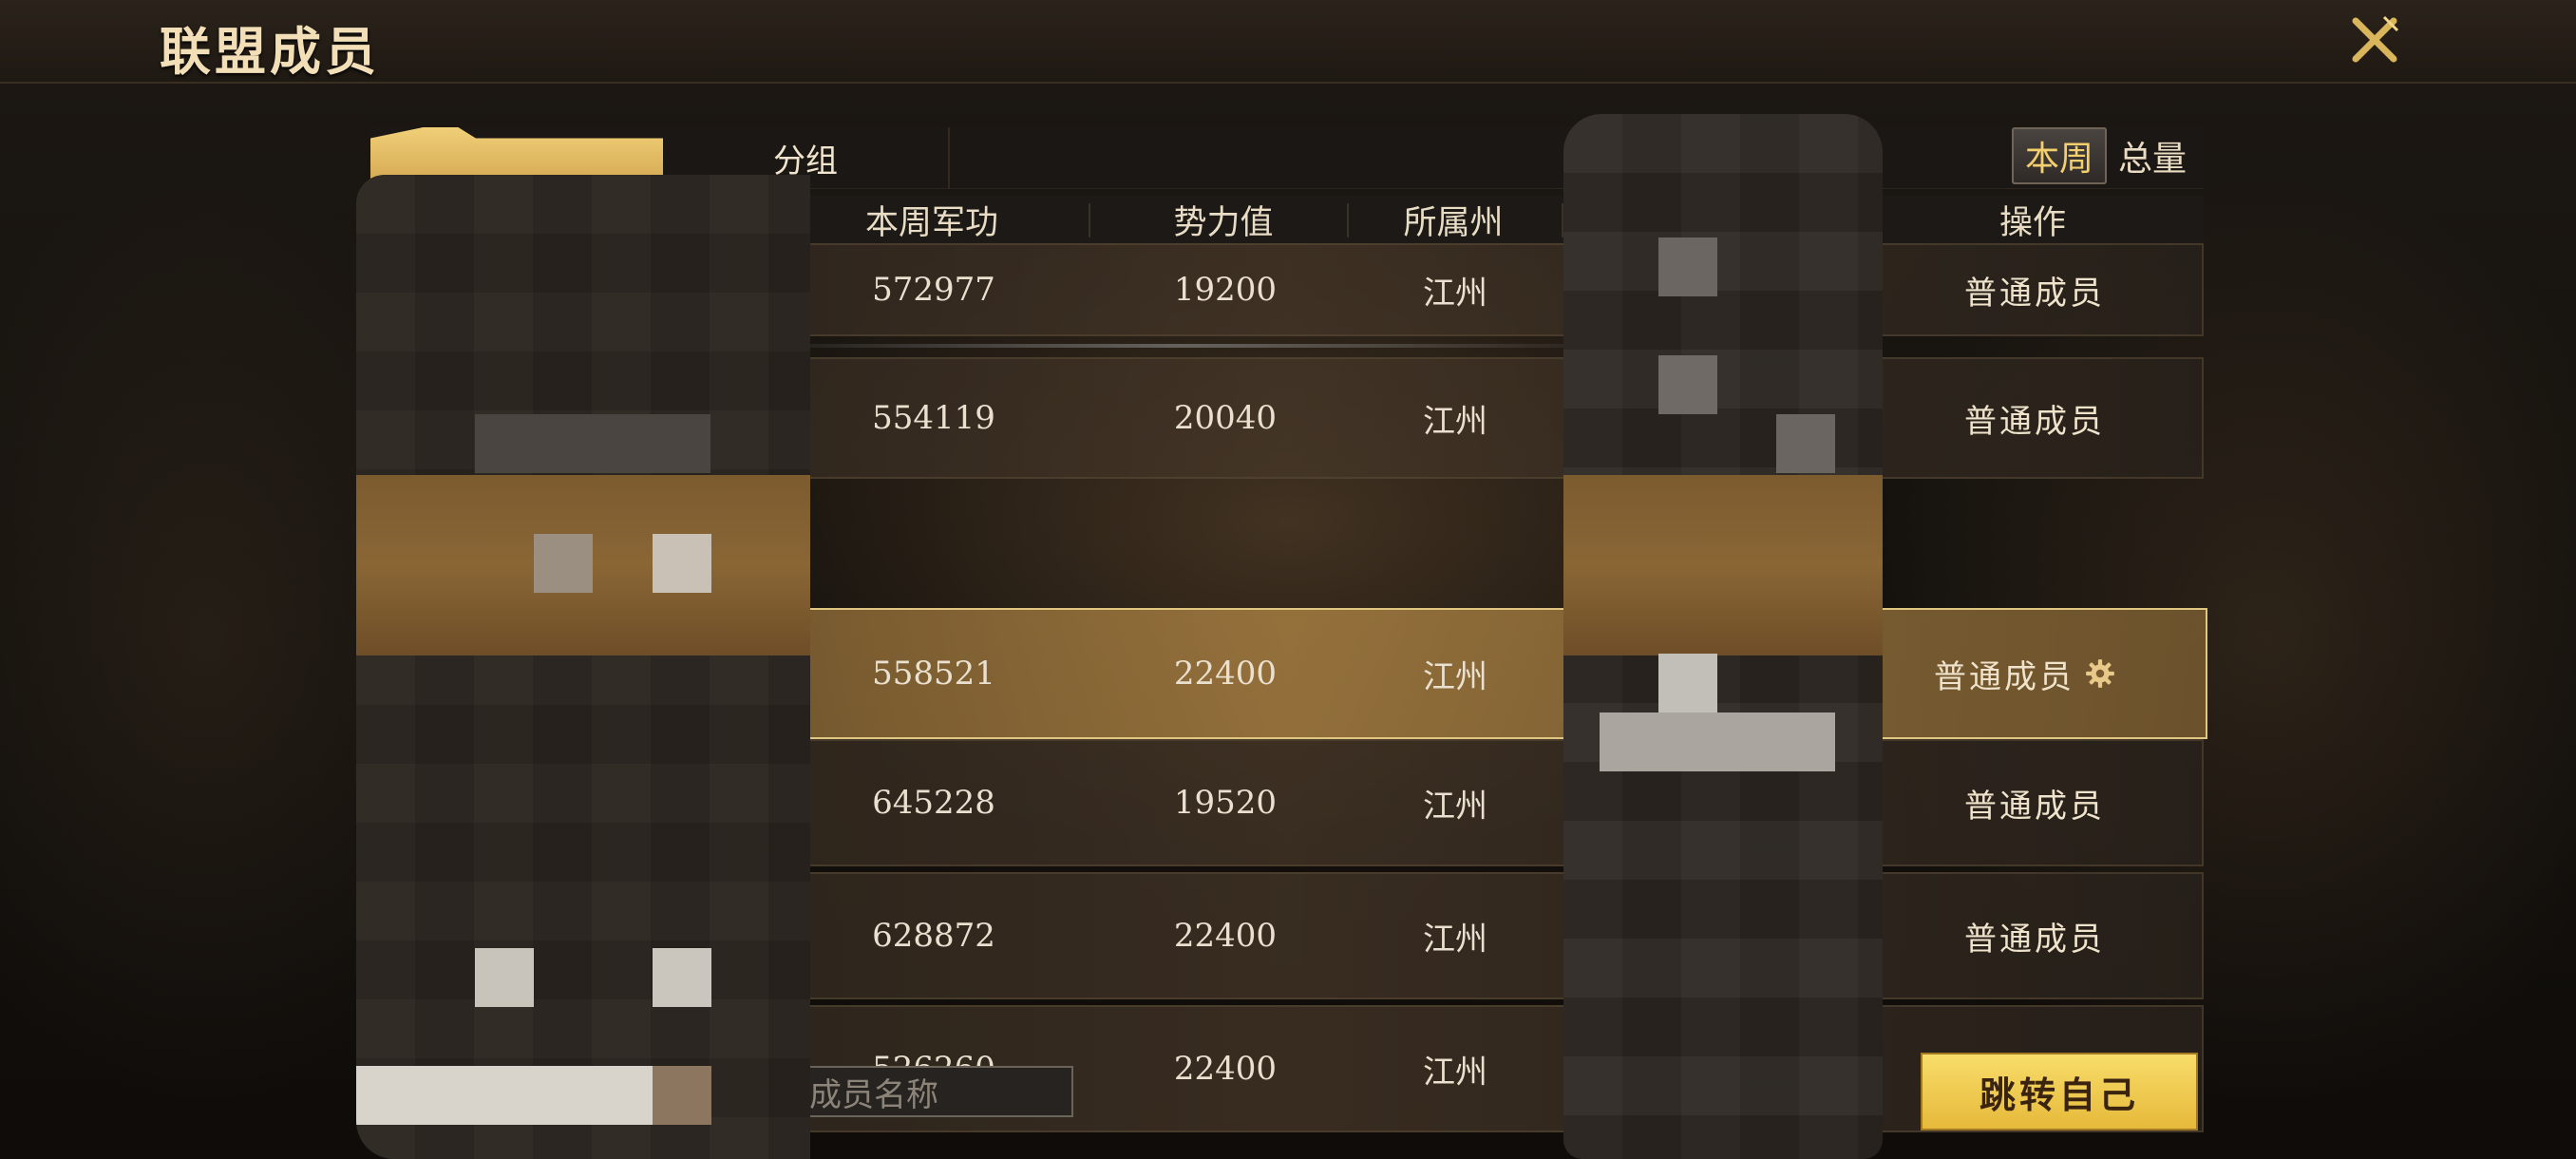  What do you see at coordinates (933, 936) in the screenshot?
I see `weekly-merit-value: 628872` at bounding box center [933, 936].